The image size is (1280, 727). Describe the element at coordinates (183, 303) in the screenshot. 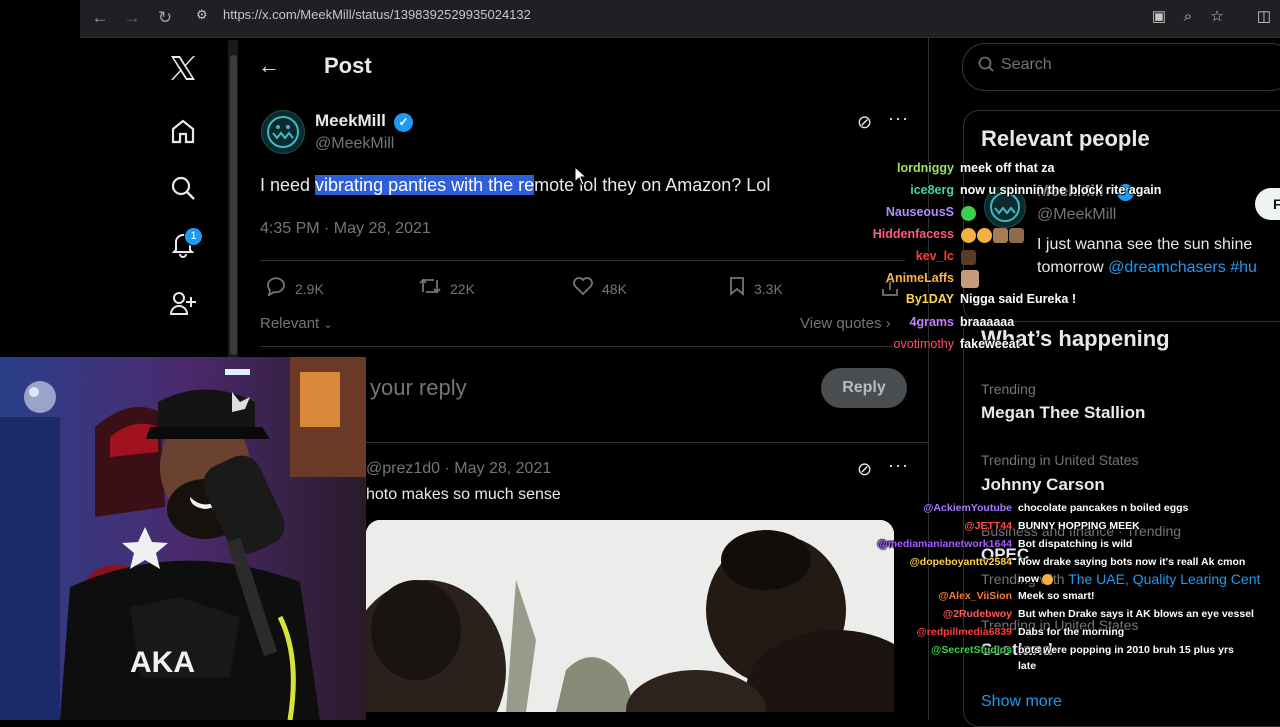

I see `follow-icon` at that location.